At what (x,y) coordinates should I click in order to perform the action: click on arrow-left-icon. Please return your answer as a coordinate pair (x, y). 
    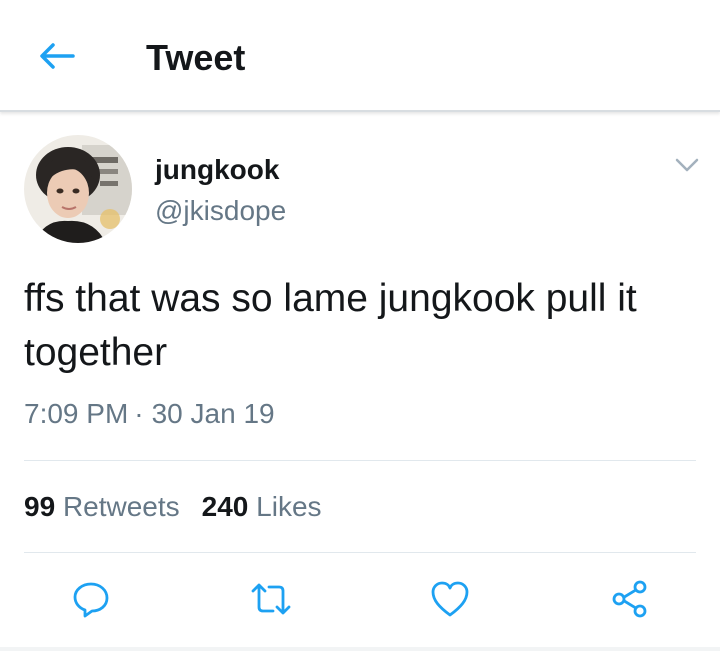
    Looking at the image, I should click on (57, 56).